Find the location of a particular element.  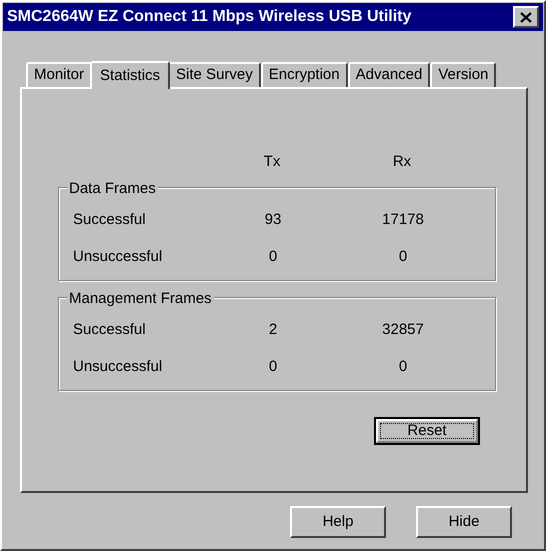

window-title: SMC2664W EZ Connect 11 Mbps Wireless USB Utility is located at coordinates (209, 17).